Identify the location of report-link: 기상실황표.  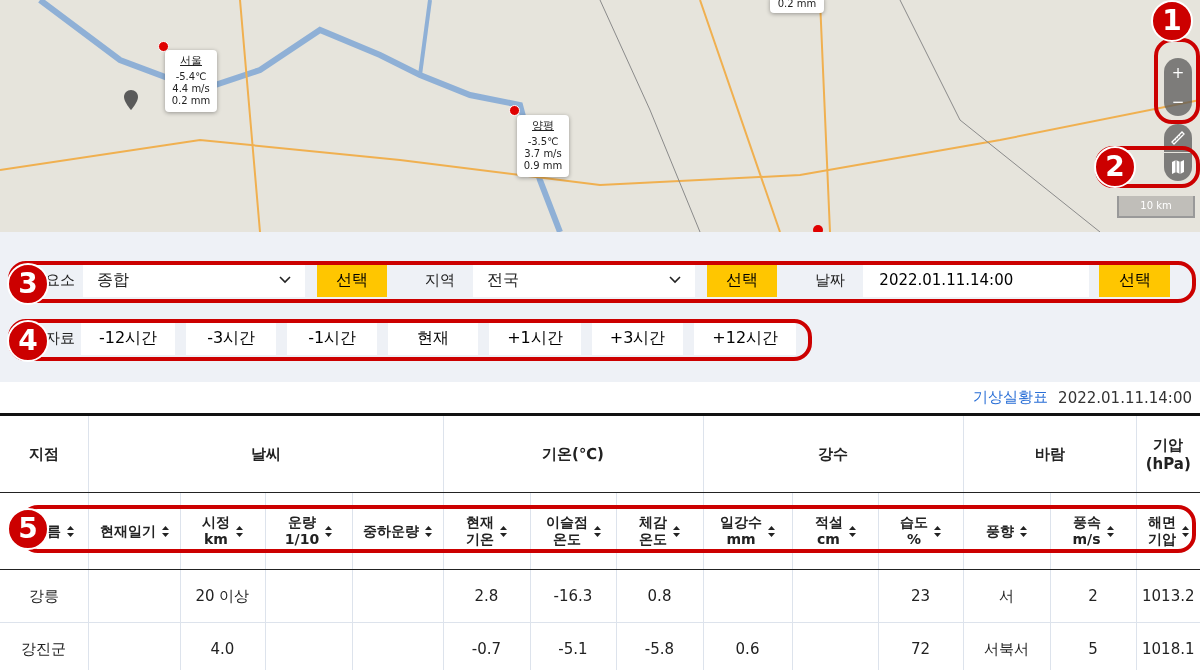
(1011, 397).